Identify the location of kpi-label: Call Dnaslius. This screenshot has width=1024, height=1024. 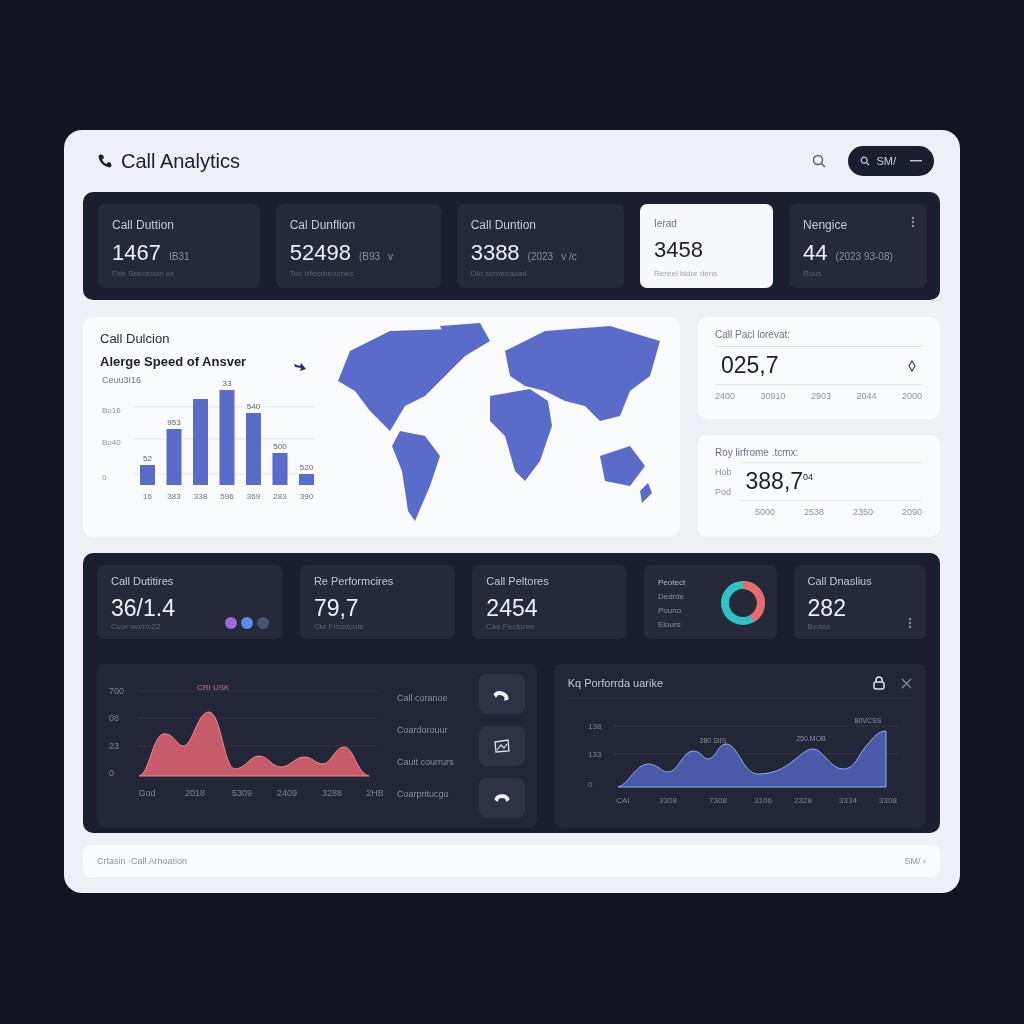
(839, 581).